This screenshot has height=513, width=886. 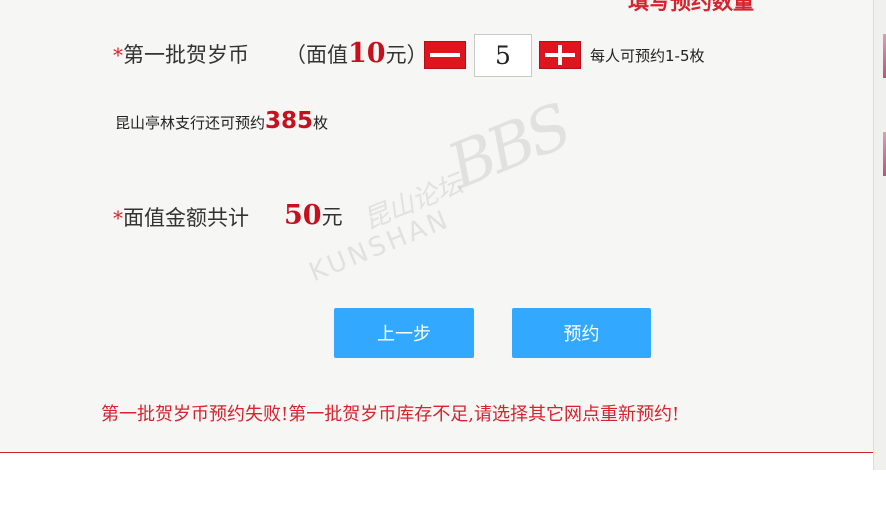 I want to click on panel-bottom-border, so click(x=436, y=452).